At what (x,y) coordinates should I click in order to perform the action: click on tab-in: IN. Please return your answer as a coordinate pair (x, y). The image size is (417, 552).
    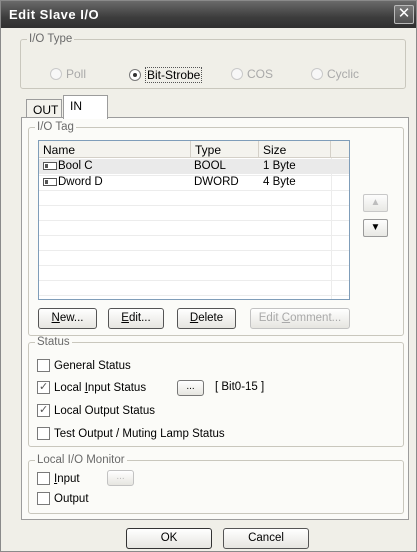
    Looking at the image, I should click on (85, 107).